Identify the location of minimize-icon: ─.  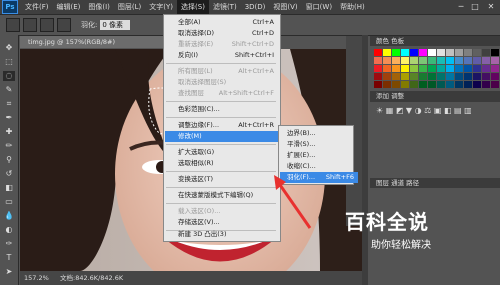
(461, 7).